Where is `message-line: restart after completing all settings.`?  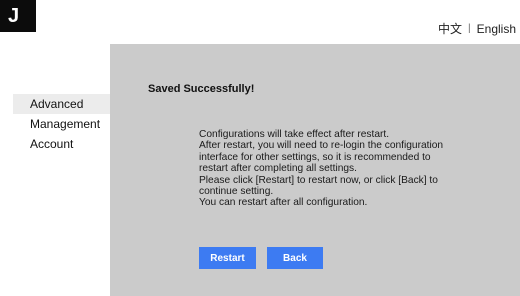 message-line: restart after completing all settings. is located at coordinates (278, 169).